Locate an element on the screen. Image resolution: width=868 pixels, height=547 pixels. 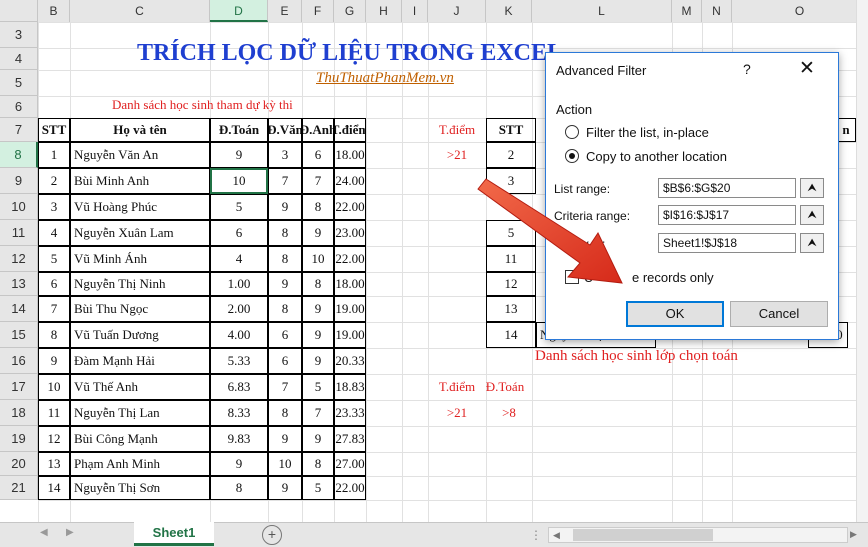
criteria2-value-total: >21 is located at coordinates (457, 413).